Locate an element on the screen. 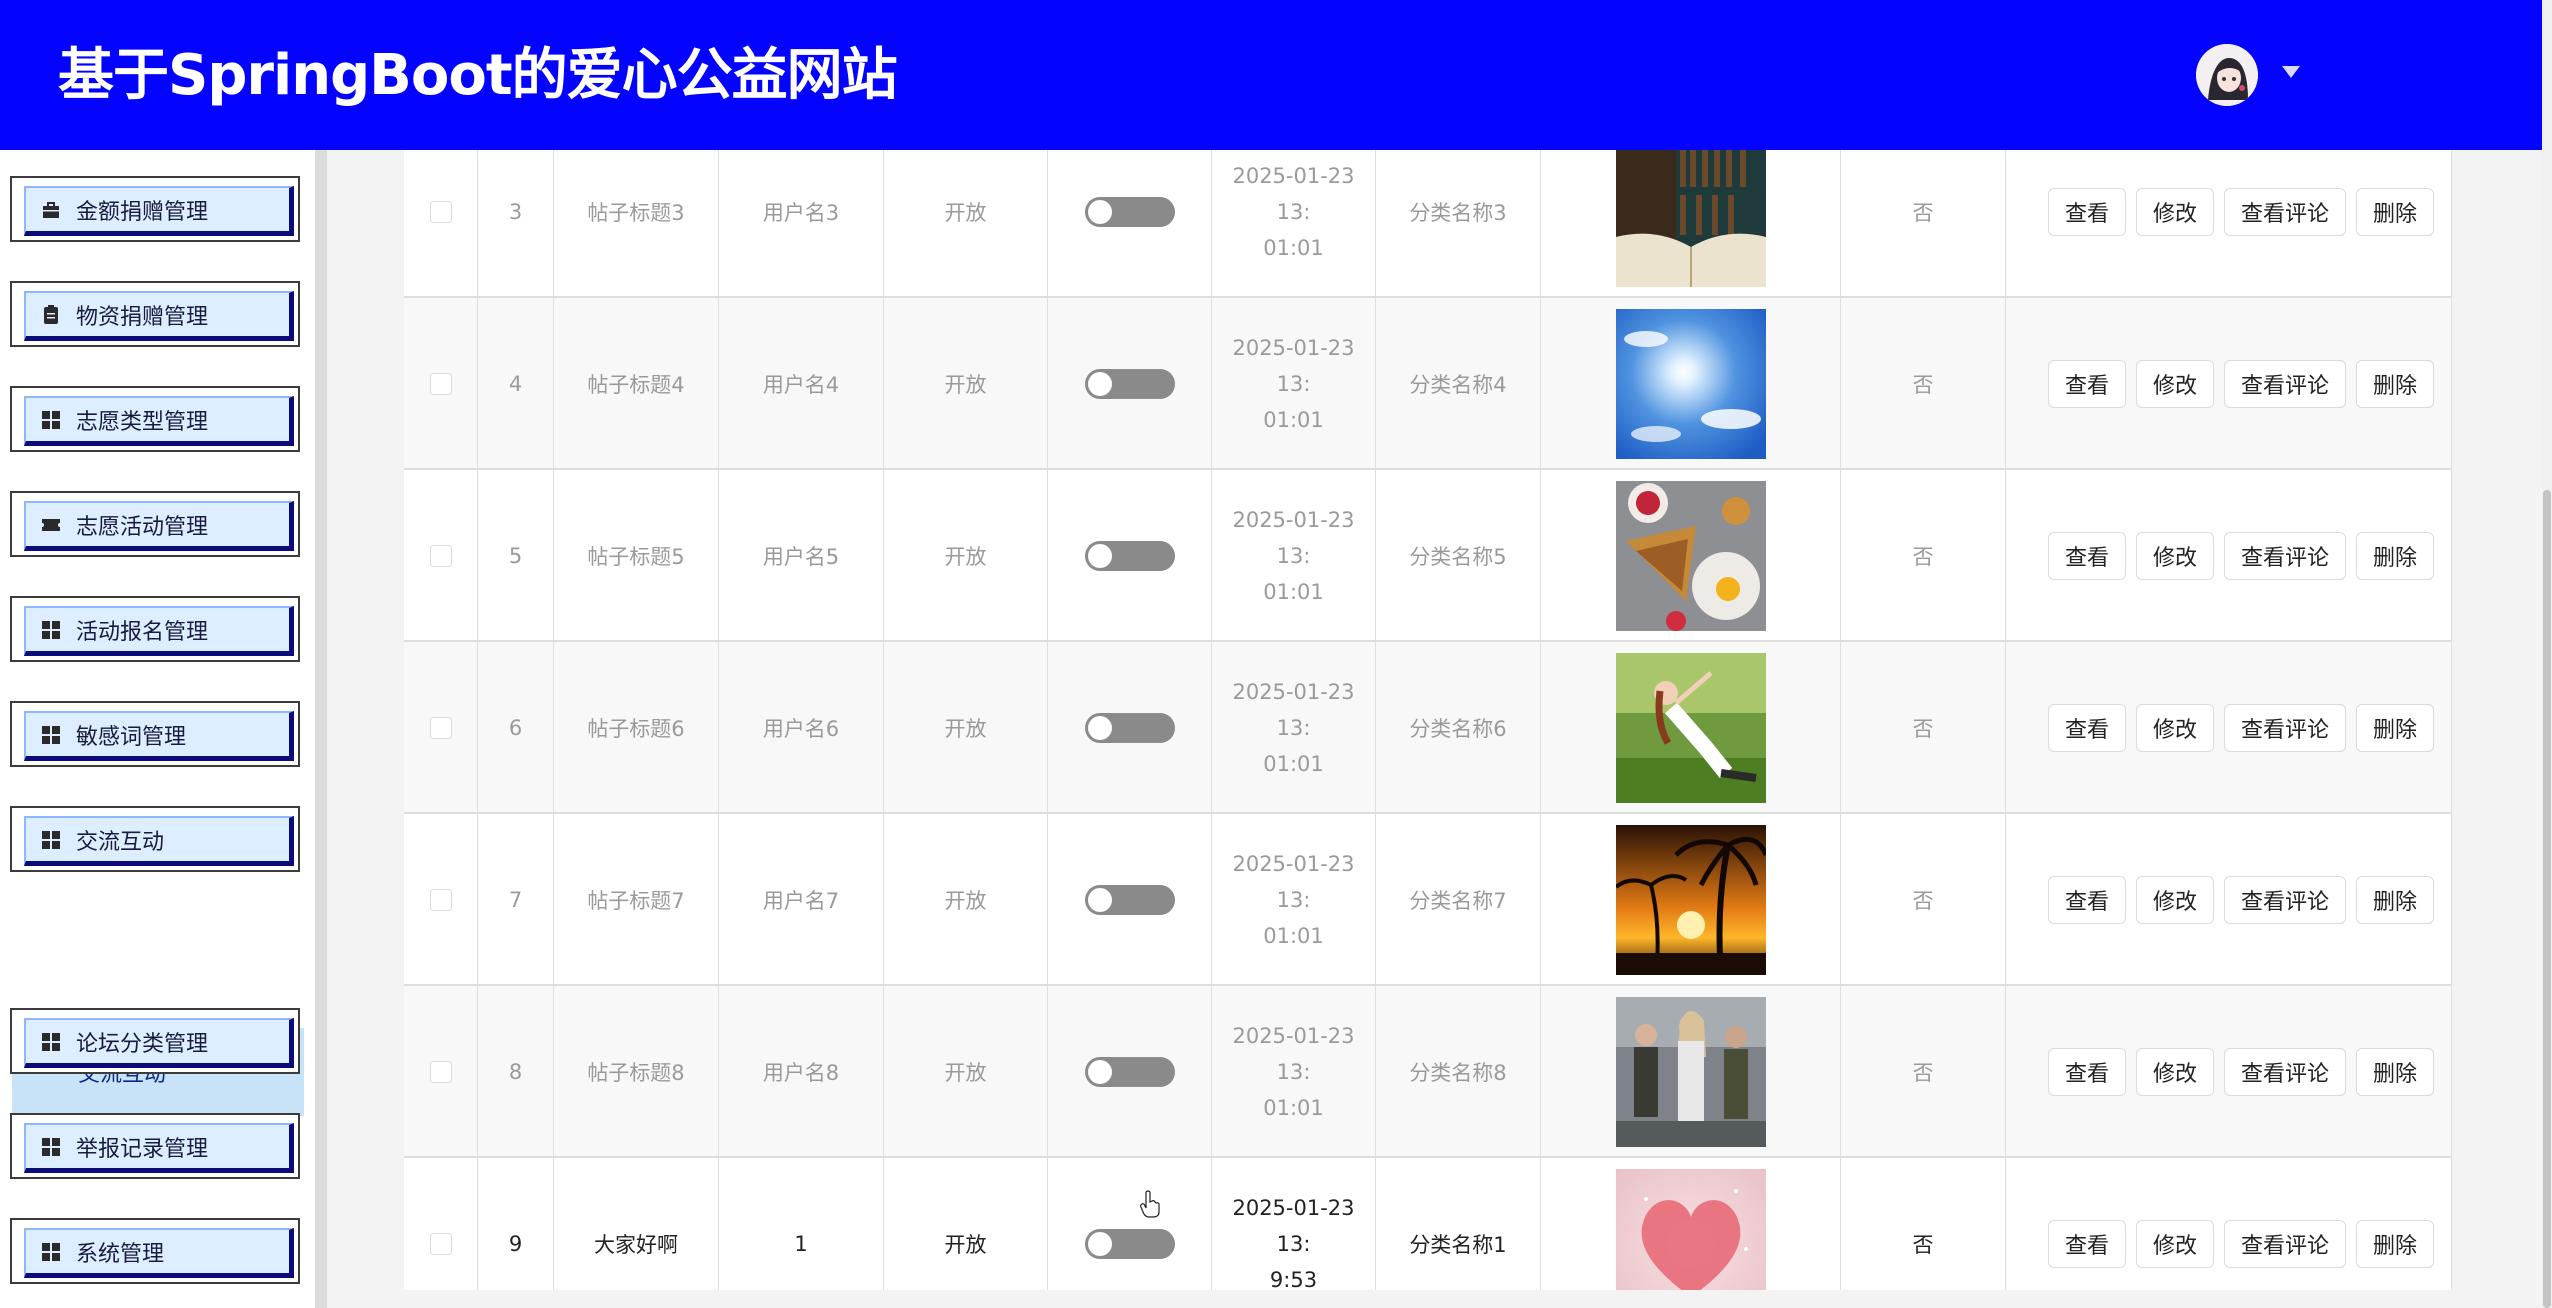 This screenshot has height=1308, width=2552. sidebar-item-activity-signup: 活动报名管理 is located at coordinates (155, 629).